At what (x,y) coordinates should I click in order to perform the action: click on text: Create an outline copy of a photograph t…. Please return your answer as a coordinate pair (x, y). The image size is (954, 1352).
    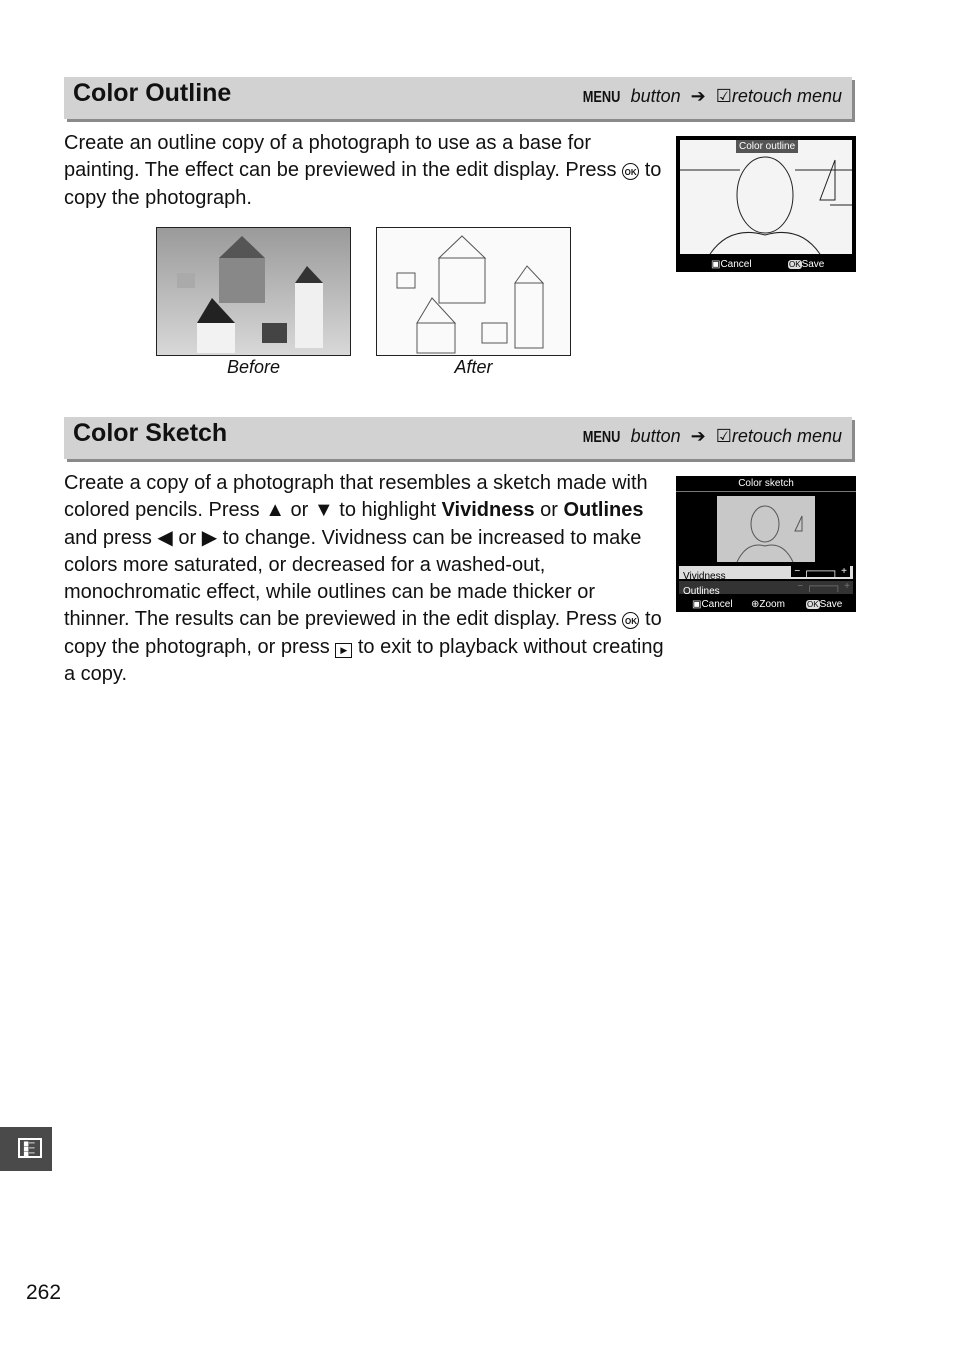
    Looking at the image, I should click on (343, 157).